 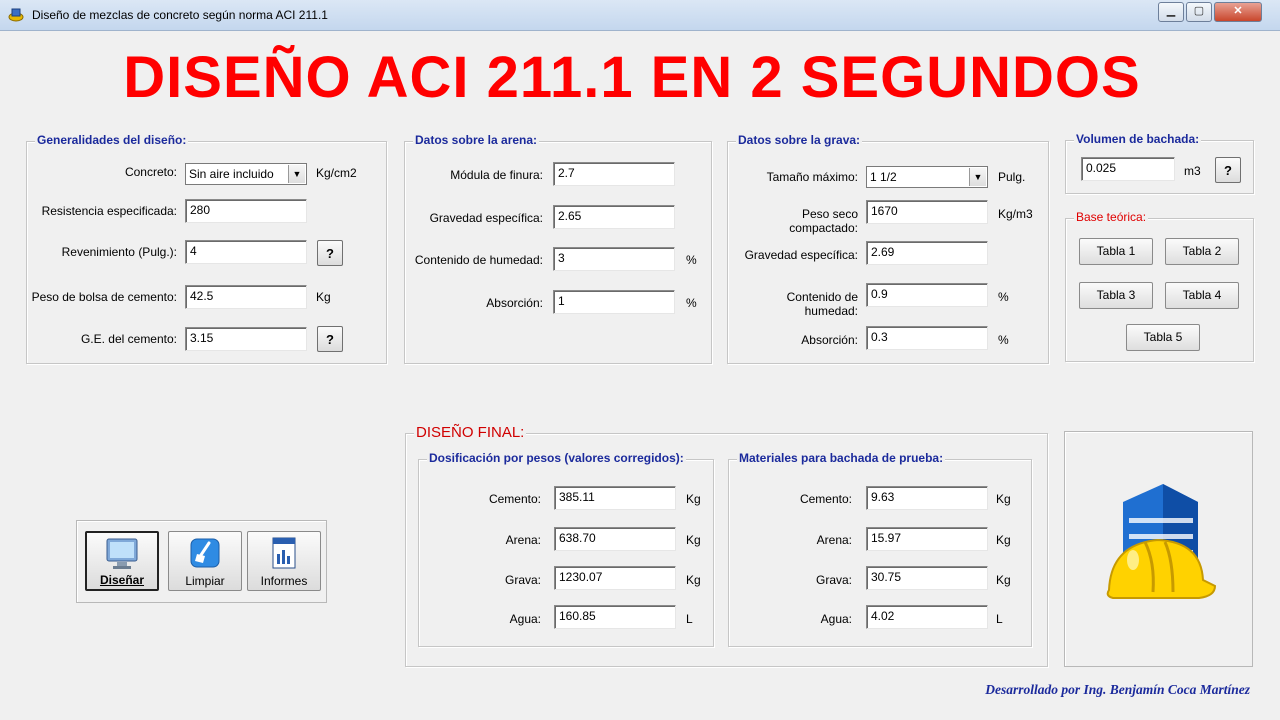 I want to click on dosif-grava-label: Grava:, so click(x=522, y=580).